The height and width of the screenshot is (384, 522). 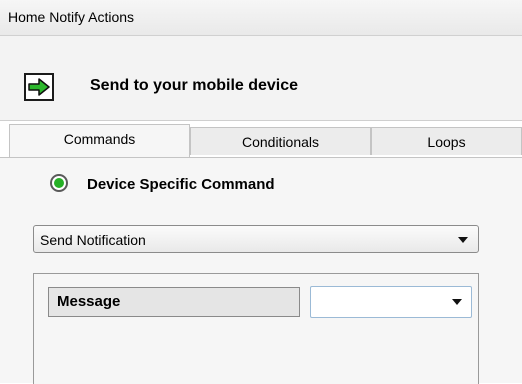 I want to click on title-bar: Home Notify Actions, so click(x=261, y=18).